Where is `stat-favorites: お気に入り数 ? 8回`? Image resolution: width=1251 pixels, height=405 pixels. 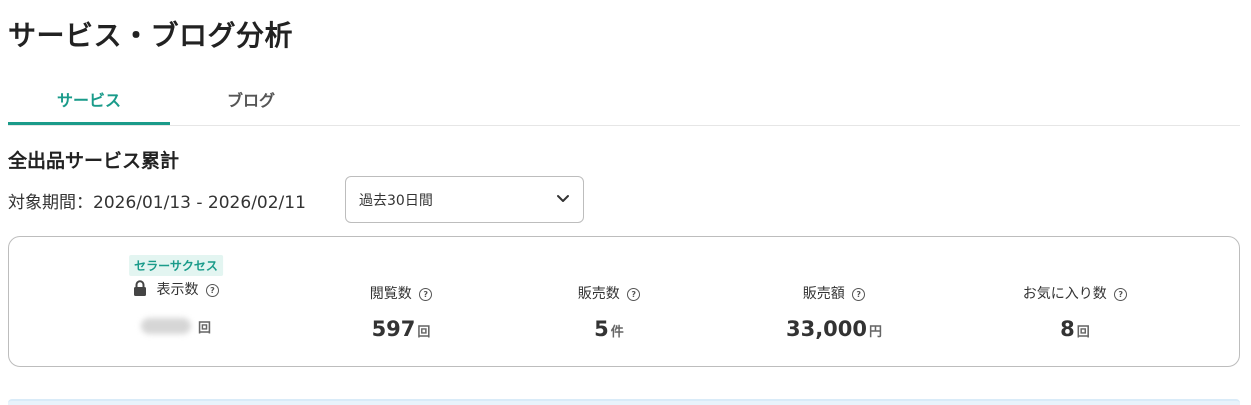 stat-favorites: お気に入り数 ? 8回 is located at coordinates (1075, 302).